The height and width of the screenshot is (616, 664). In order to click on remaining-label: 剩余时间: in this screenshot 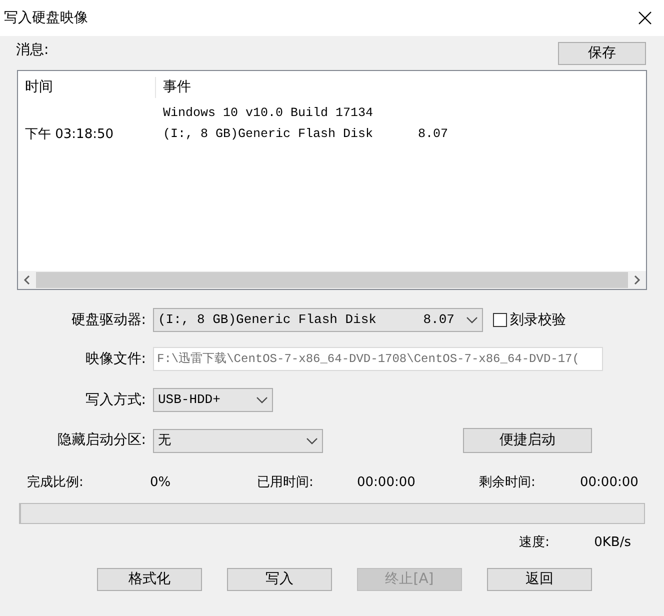, I will do `click(507, 483)`.